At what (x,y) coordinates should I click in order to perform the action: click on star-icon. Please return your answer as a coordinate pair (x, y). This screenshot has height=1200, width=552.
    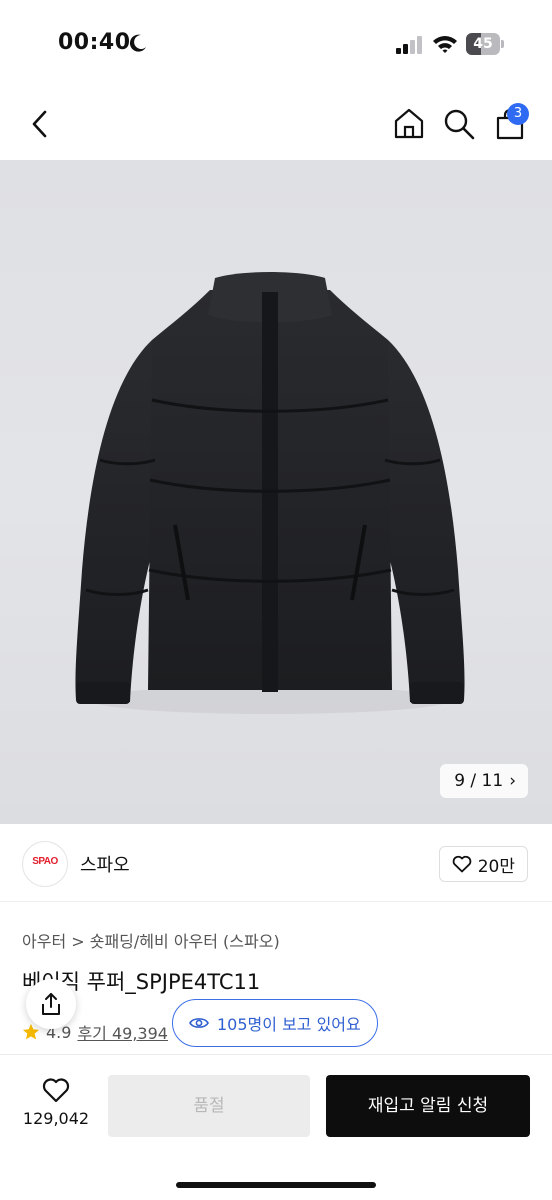
    Looking at the image, I should click on (31, 1031).